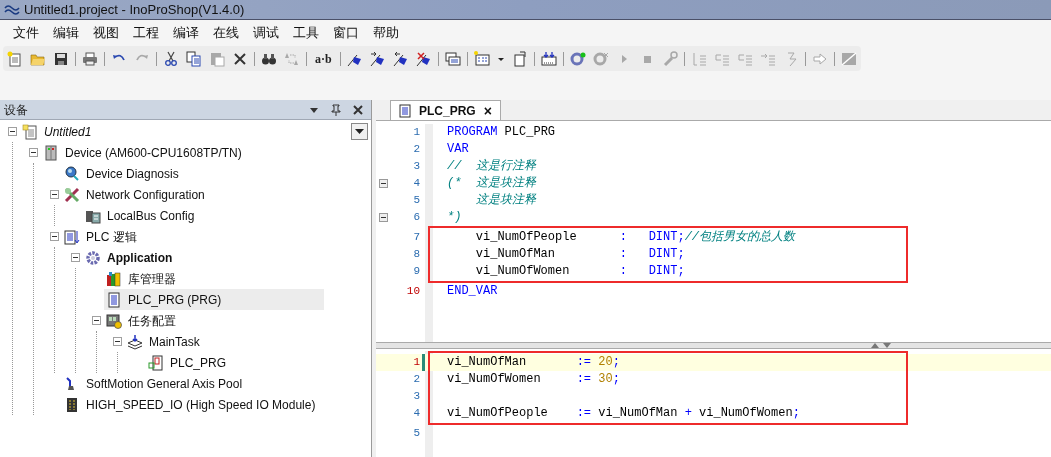 This screenshot has width=1051, height=457. I want to click on window-title: Untitled1.project - InoProShop(V1.4.0), so click(134, 9).